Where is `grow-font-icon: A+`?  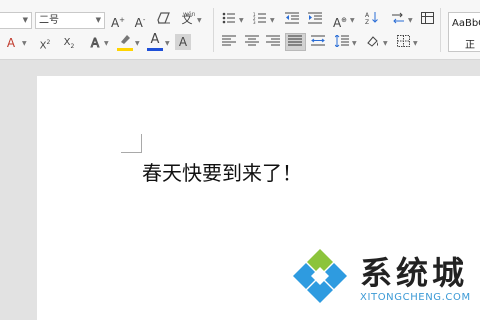
grow-font-icon: A+ is located at coordinates (118, 20).